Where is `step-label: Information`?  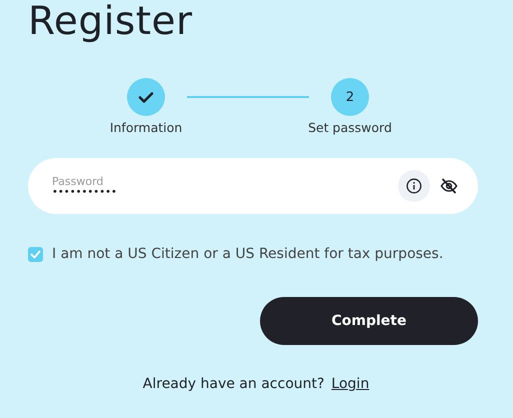 step-label: Information is located at coordinates (146, 127).